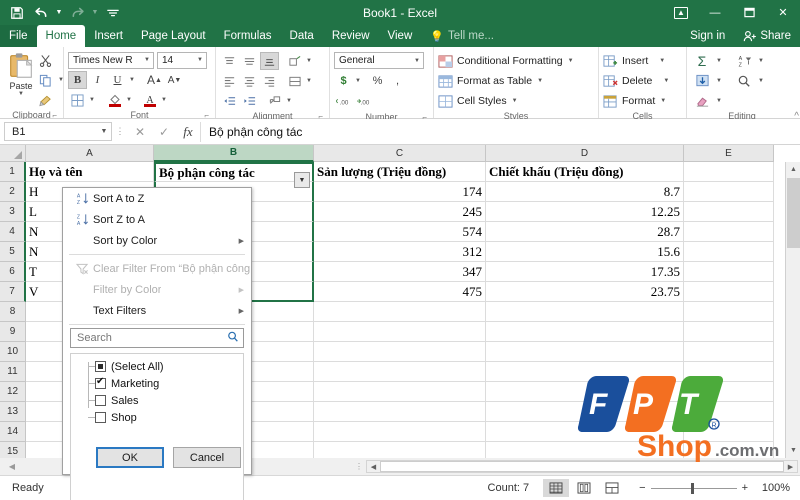  Describe the element at coordinates (707, 36) in the screenshot. I see `sign-in-button: Sign in` at that location.